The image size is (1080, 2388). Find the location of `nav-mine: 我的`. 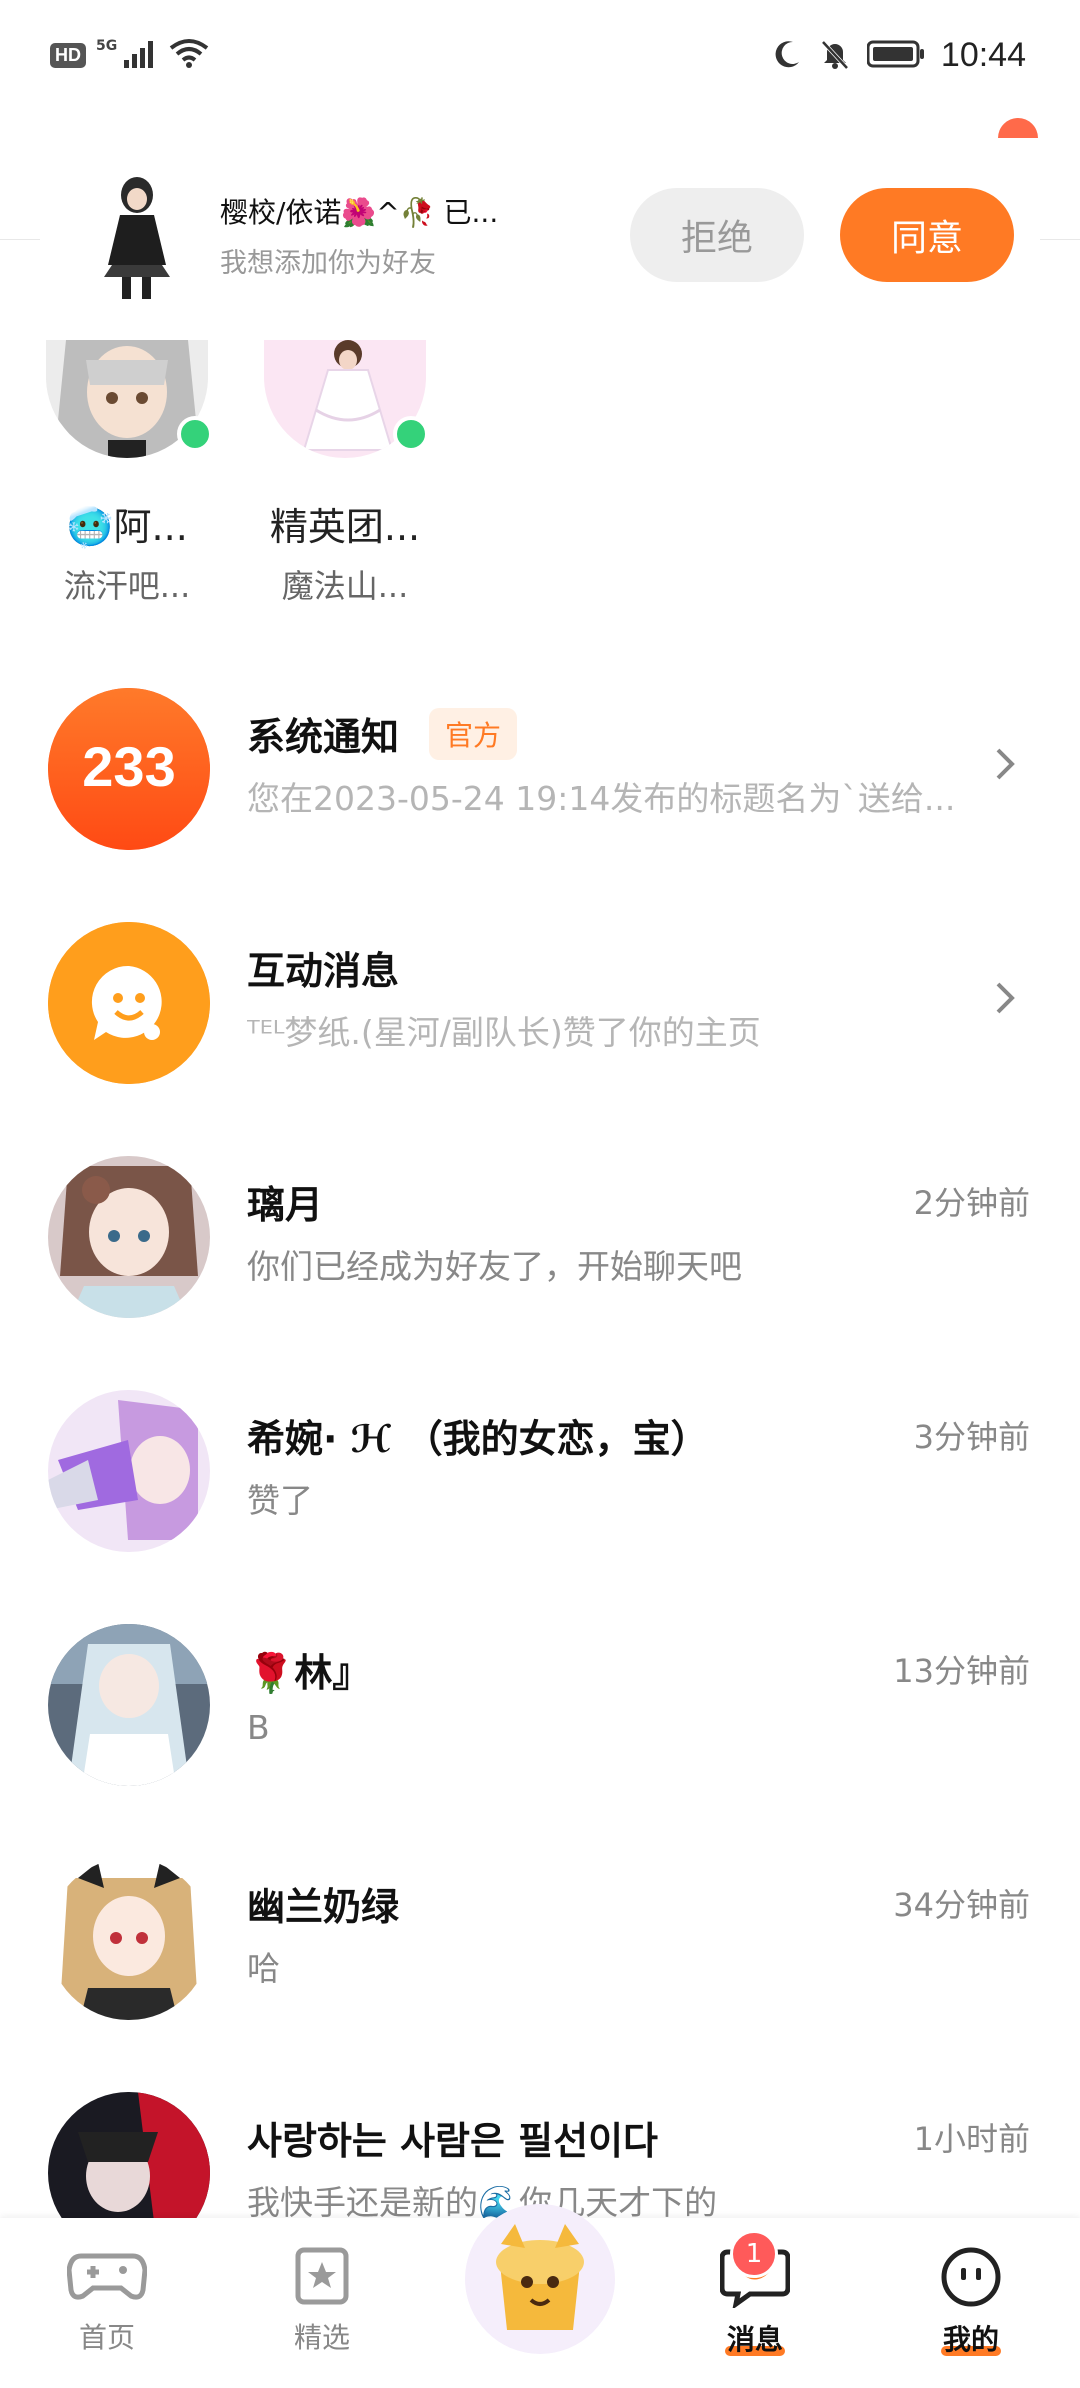

nav-mine: 我的 is located at coordinates (971, 2301).